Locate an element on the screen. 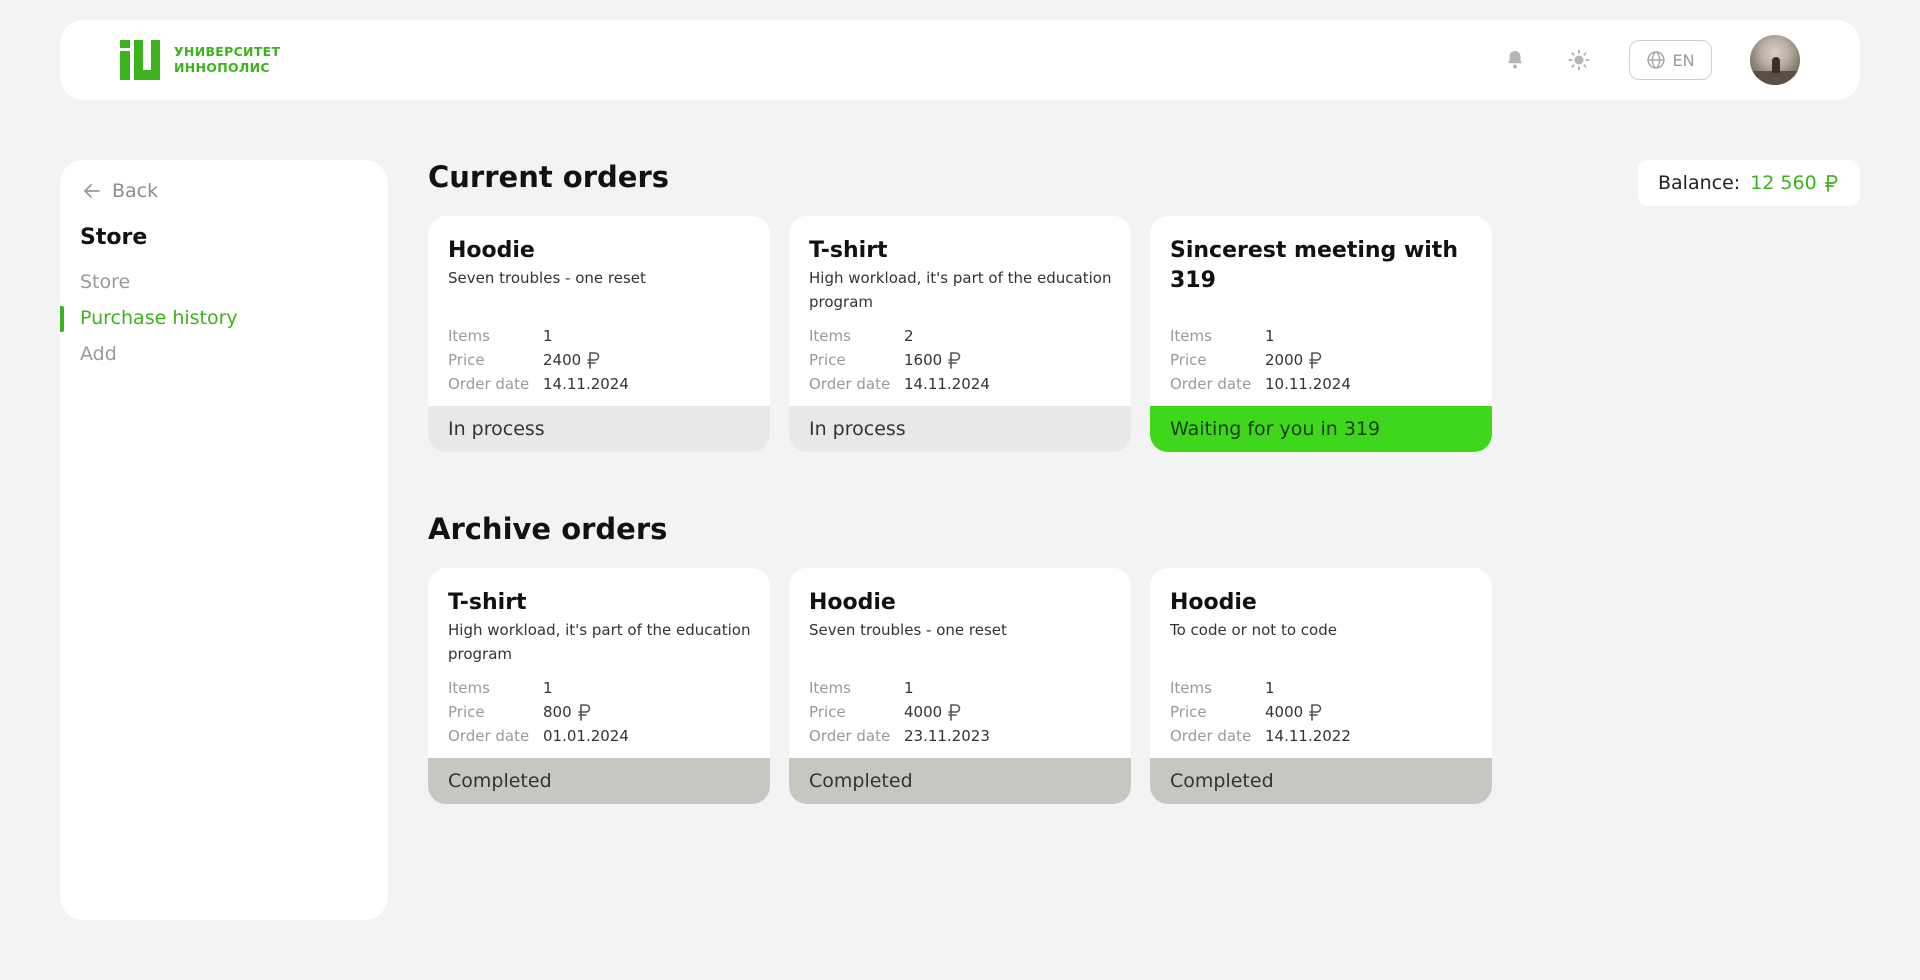 Image resolution: width=1920 pixels, height=980 pixels. top-header: УНИВЕРСИТЕТ ИННОПОЛИС EN is located at coordinates (960, 60).